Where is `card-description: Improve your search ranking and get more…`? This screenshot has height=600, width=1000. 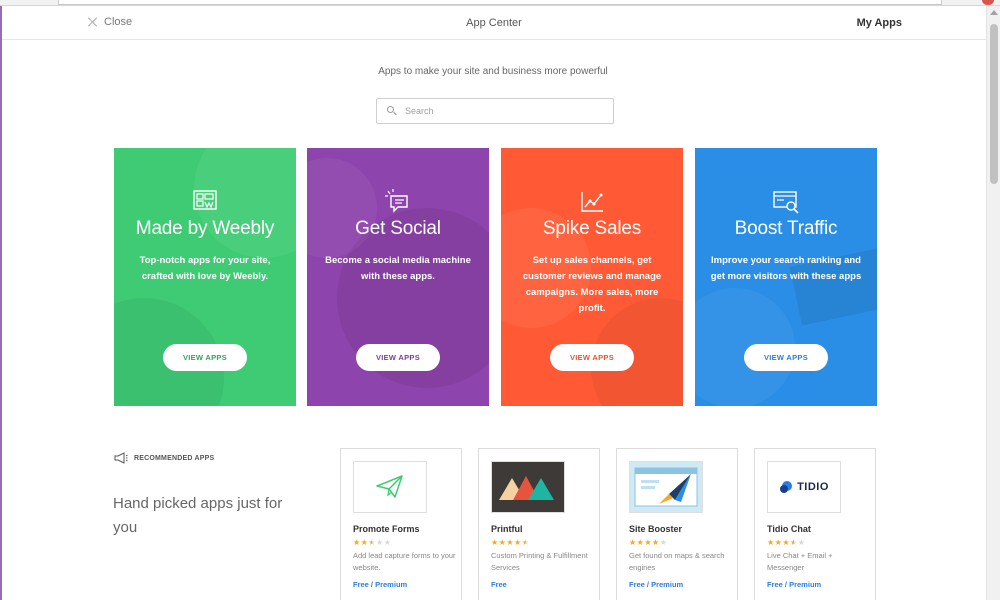
card-description: Improve your search ranking and get more… is located at coordinates (786, 268).